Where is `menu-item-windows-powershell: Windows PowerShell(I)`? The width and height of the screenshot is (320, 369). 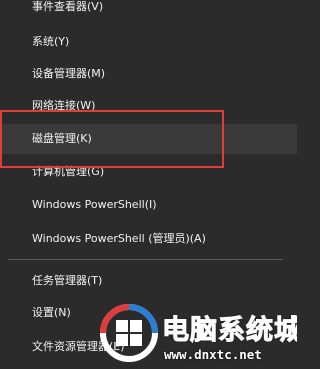
menu-item-windows-powershell: Windows PowerShell(I) is located at coordinates (148, 205).